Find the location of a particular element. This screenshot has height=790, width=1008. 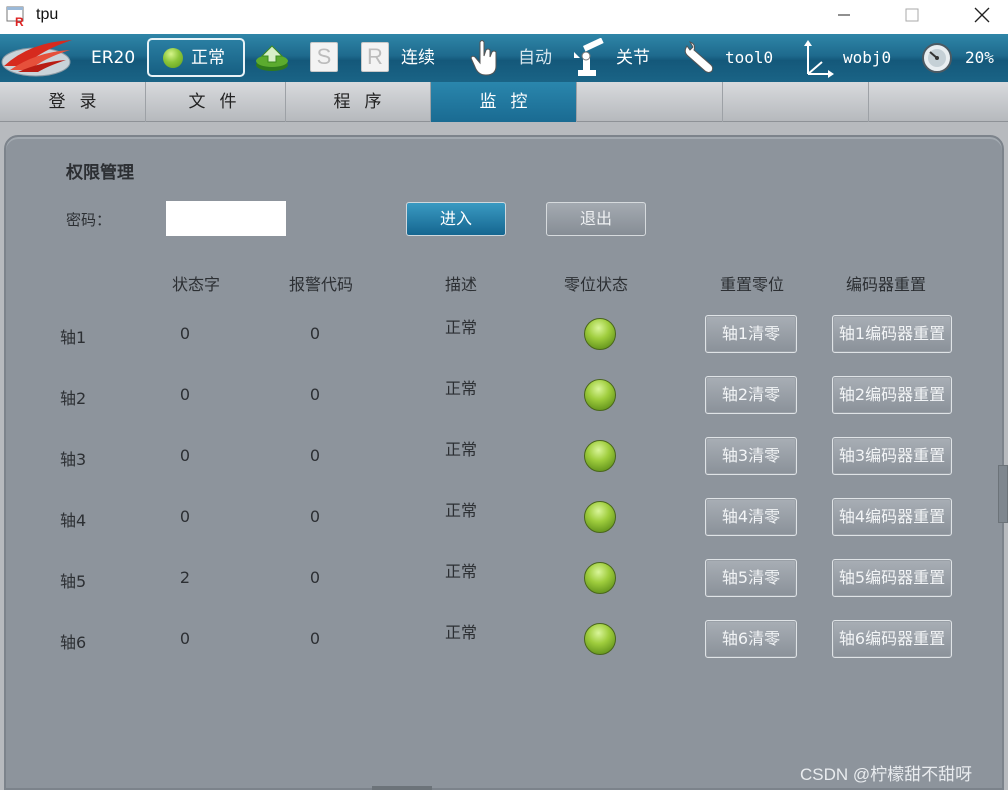

svg-text: R is located at coordinates (19, 21).